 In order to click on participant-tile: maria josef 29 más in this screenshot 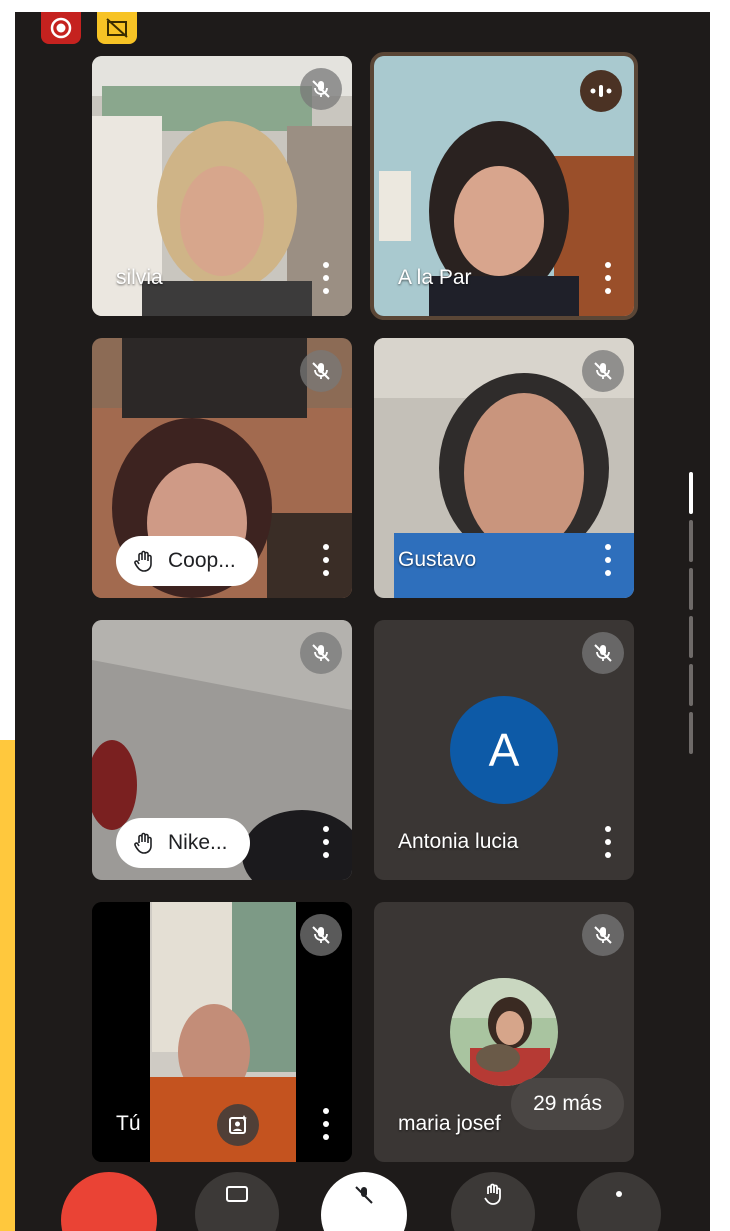, I will do `click(504, 1032)`.